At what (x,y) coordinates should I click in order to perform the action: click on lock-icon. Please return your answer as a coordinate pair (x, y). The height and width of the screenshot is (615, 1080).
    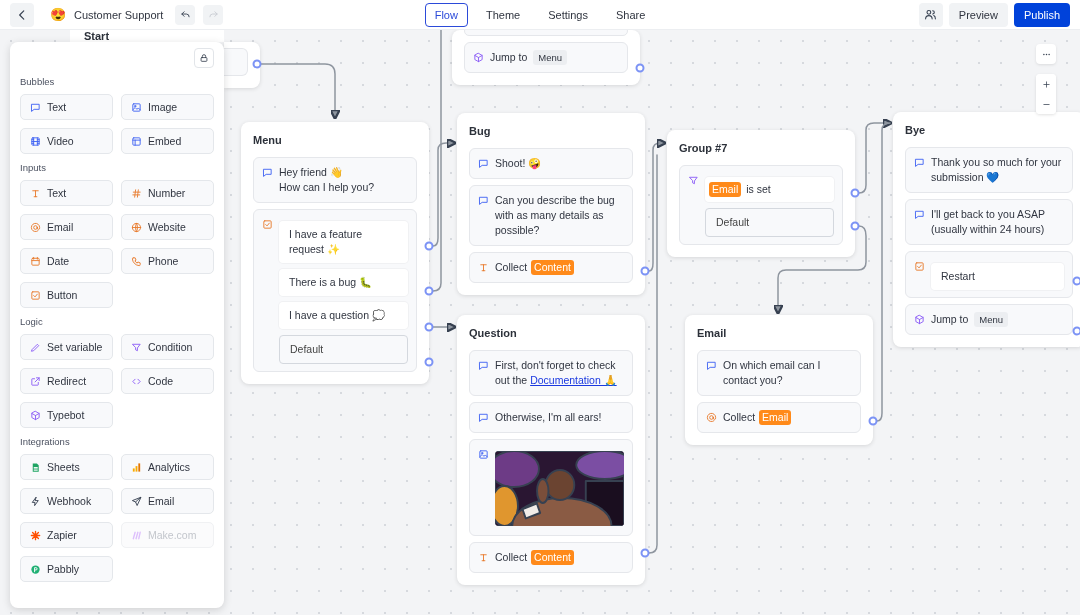
    Looking at the image, I should click on (204, 58).